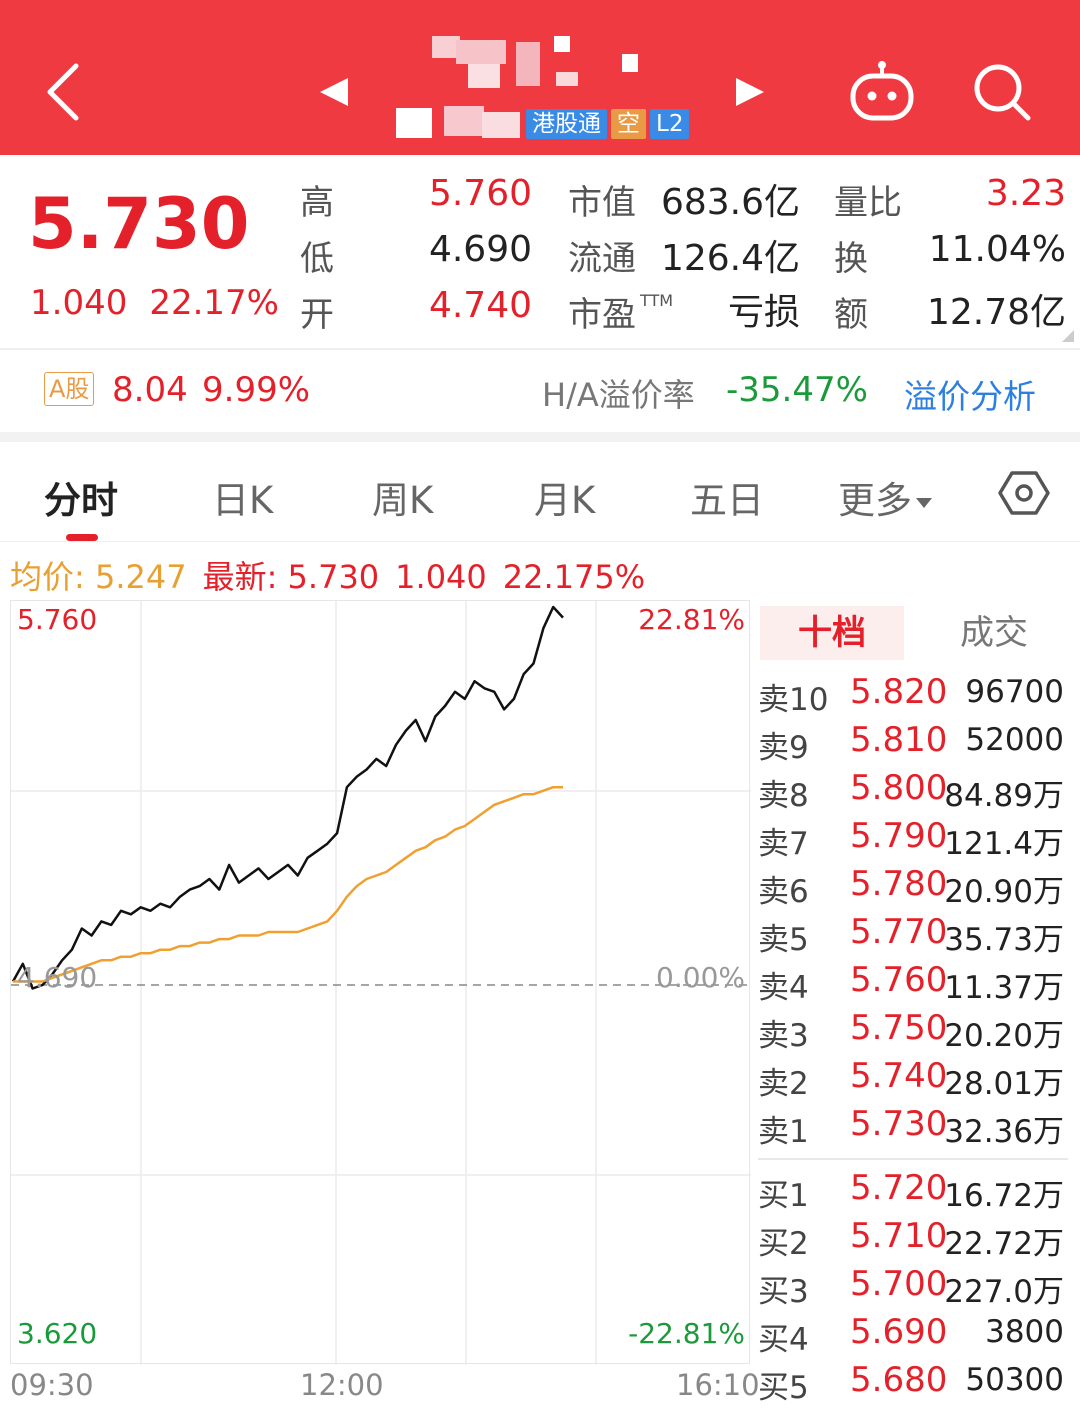  What do you see at coordinates (139, 224) in the screenshot?
I see `current-price: 5.730` at bounding box center [139, 224].